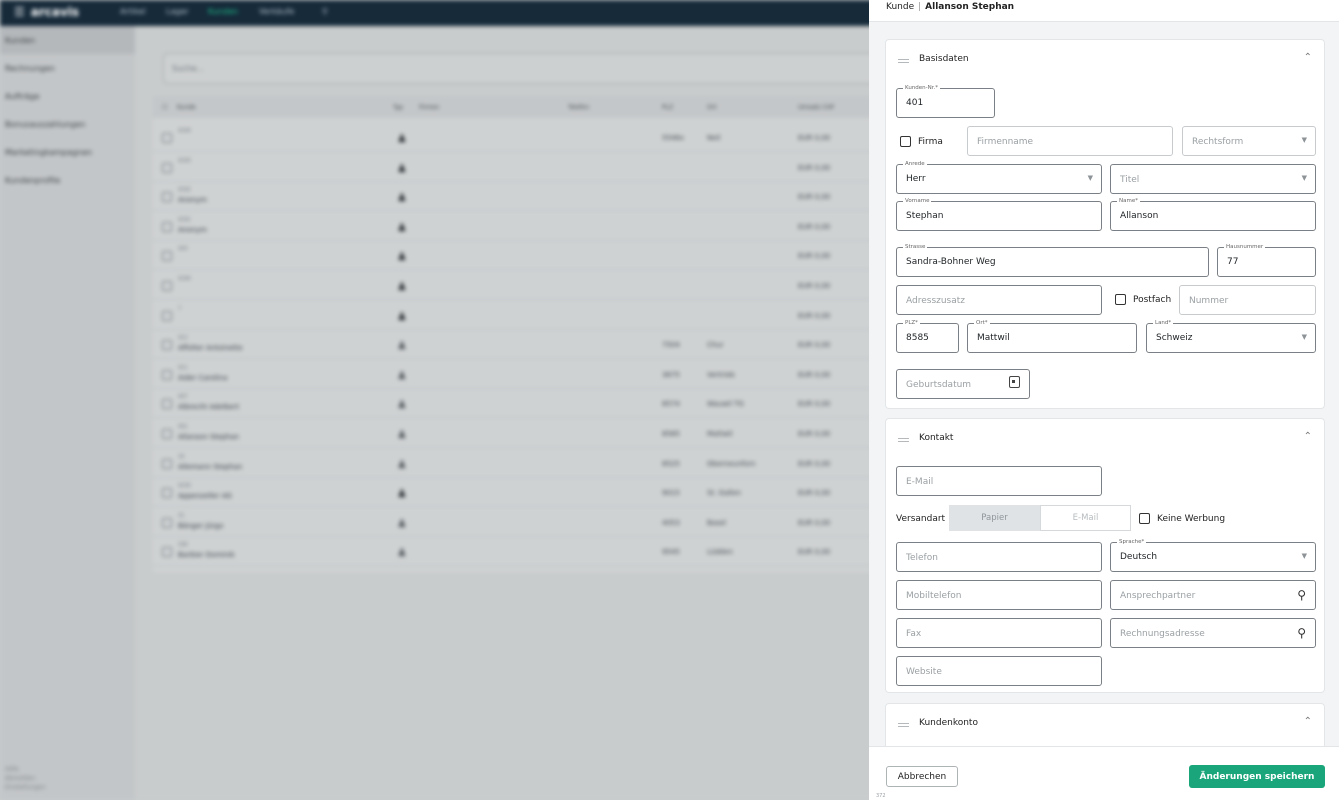  Describe the element at coordinates (1070, 141) in the screenshot. I see `firmenname-field: Firmenname` at that location.